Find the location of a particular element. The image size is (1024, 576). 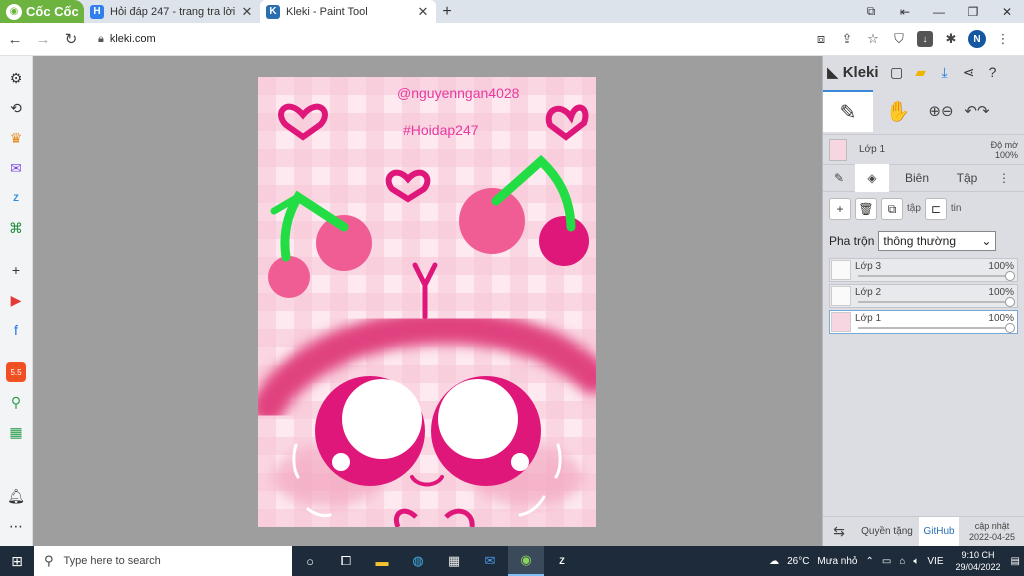

star-icon: ☆ is located at coordinates (873, 39).